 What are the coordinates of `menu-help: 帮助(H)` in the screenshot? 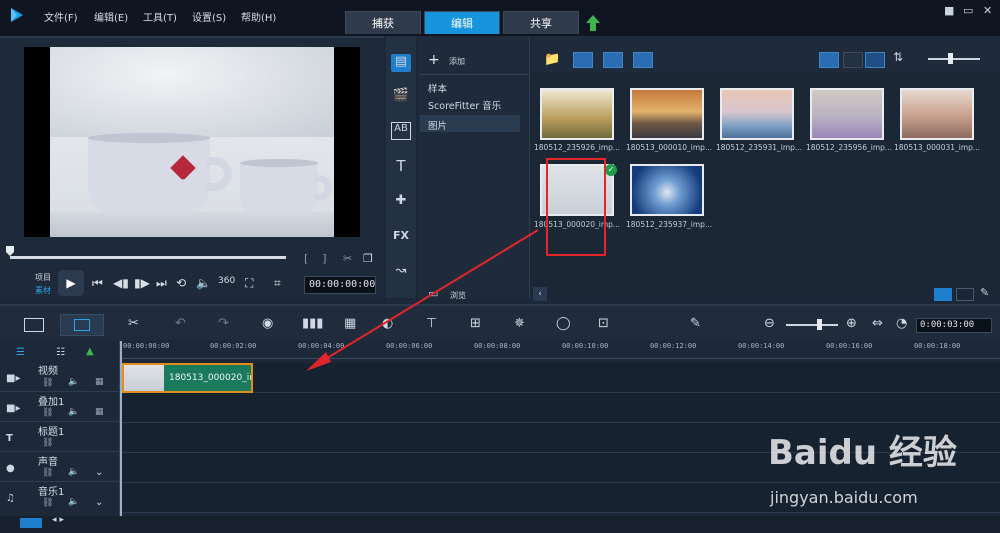 It's located at (258, 16).